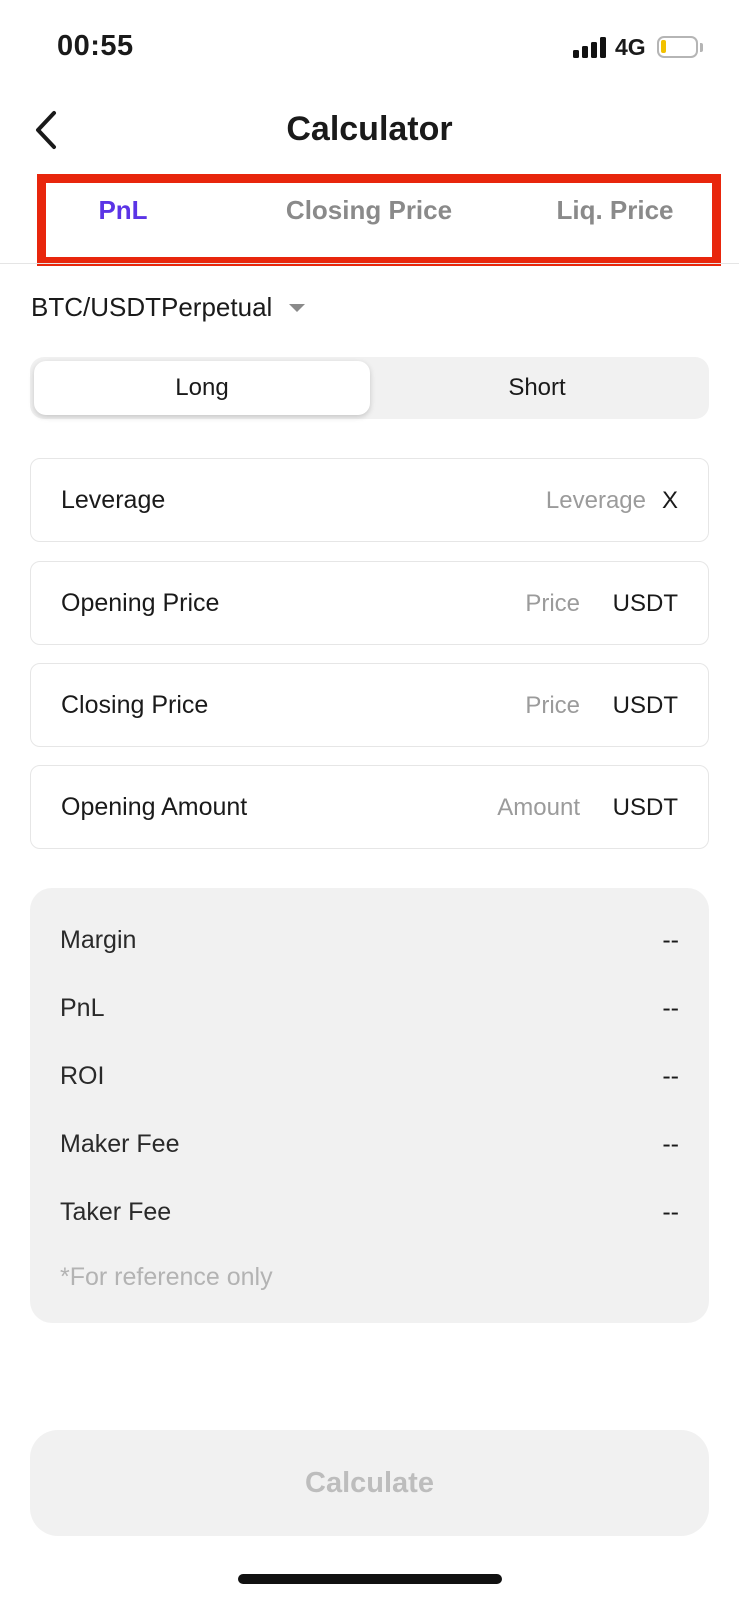 The height and width of the screenshot is (1600, 739). I want to click on battery-icon, so click(677, 47).